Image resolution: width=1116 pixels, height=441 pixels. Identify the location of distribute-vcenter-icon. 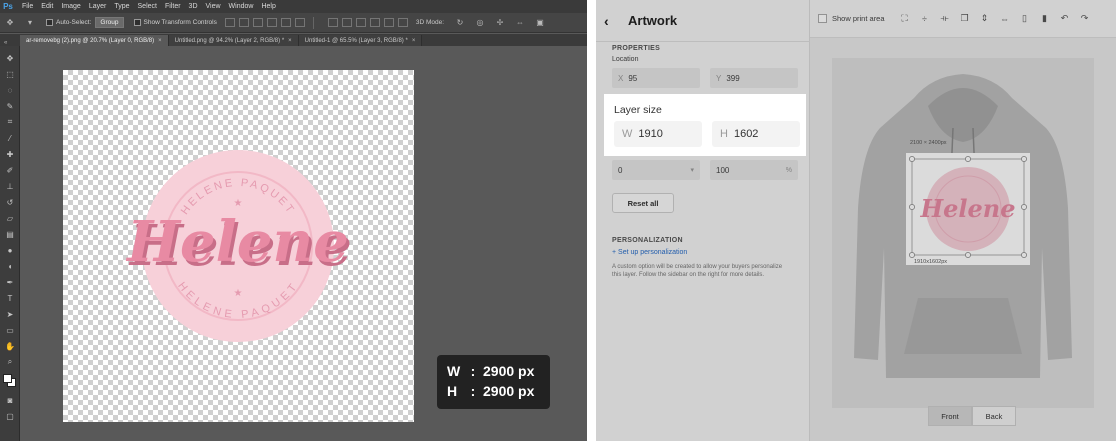
(346, 22).